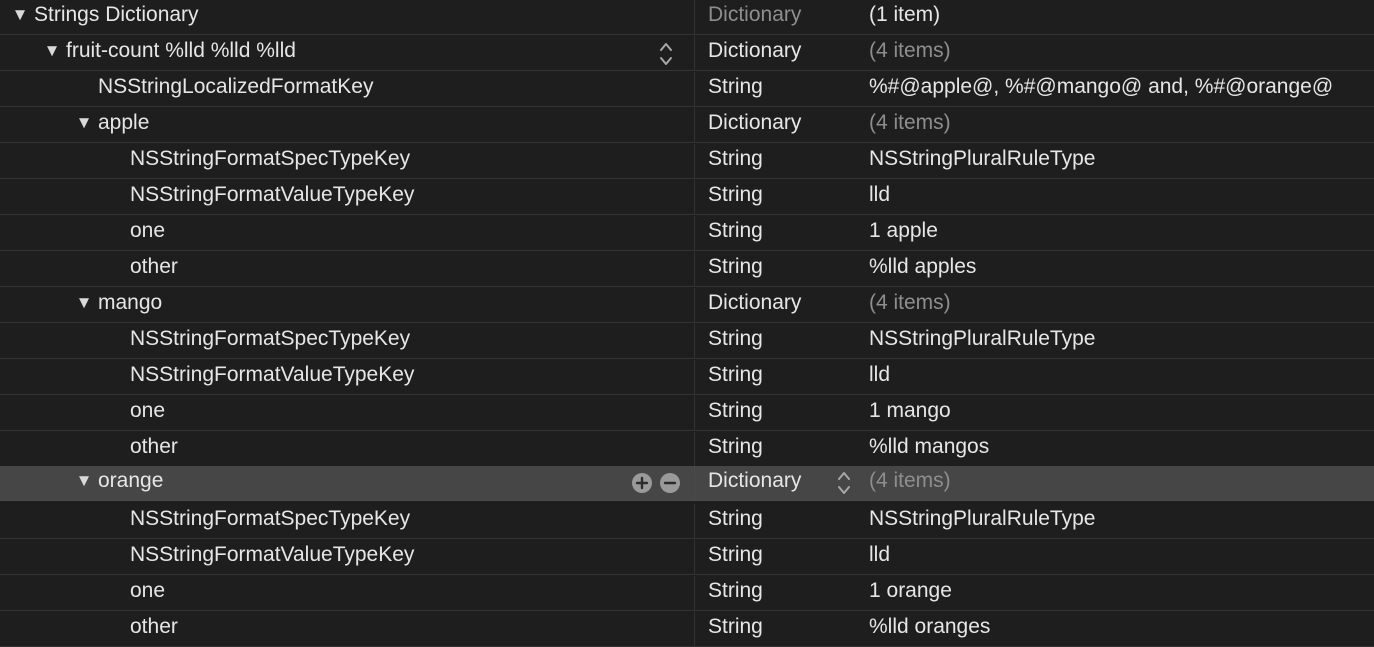 This screenshot has width=1374, height=647. Describe the element at coordinates (687, 125) in the screenshot. I see `plist-row-apple: ▼ apple Dictionary (4 items)` at that location.